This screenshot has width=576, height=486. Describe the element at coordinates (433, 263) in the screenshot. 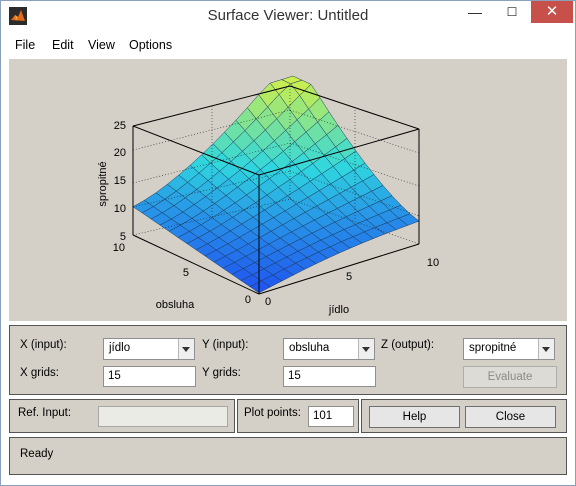

I see `x-tick-10: 10` at that location.